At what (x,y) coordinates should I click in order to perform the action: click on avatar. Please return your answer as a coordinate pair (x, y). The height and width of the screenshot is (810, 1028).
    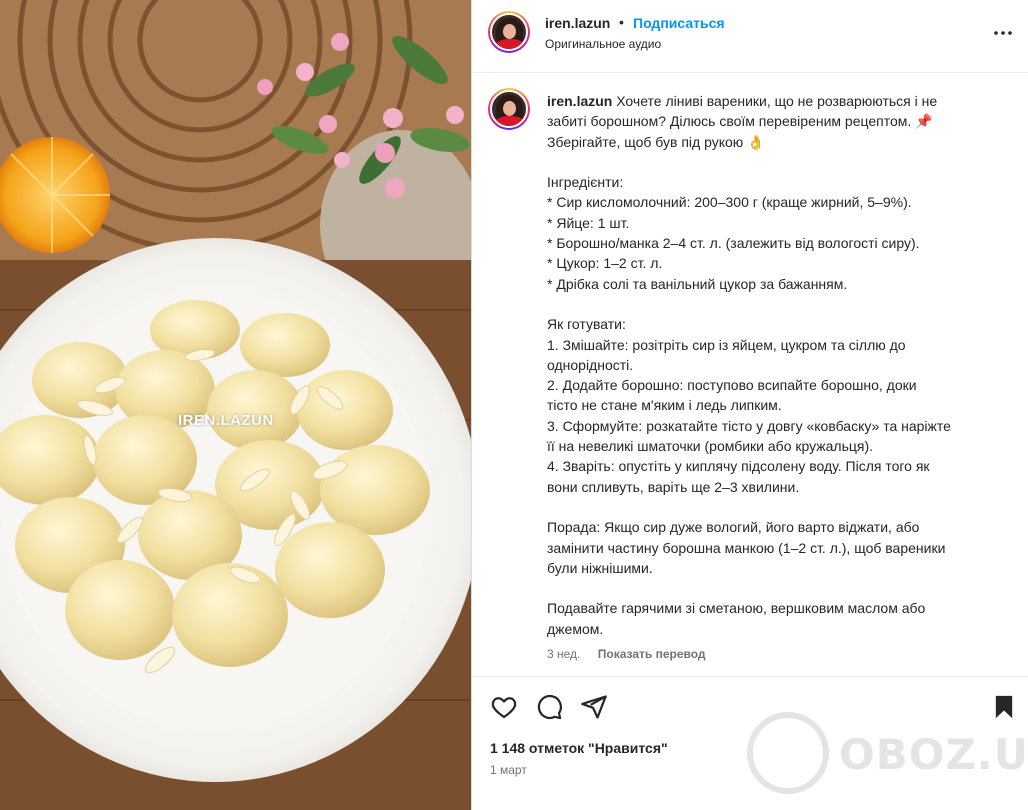
    Looking at the image, I should click on (509, 32).